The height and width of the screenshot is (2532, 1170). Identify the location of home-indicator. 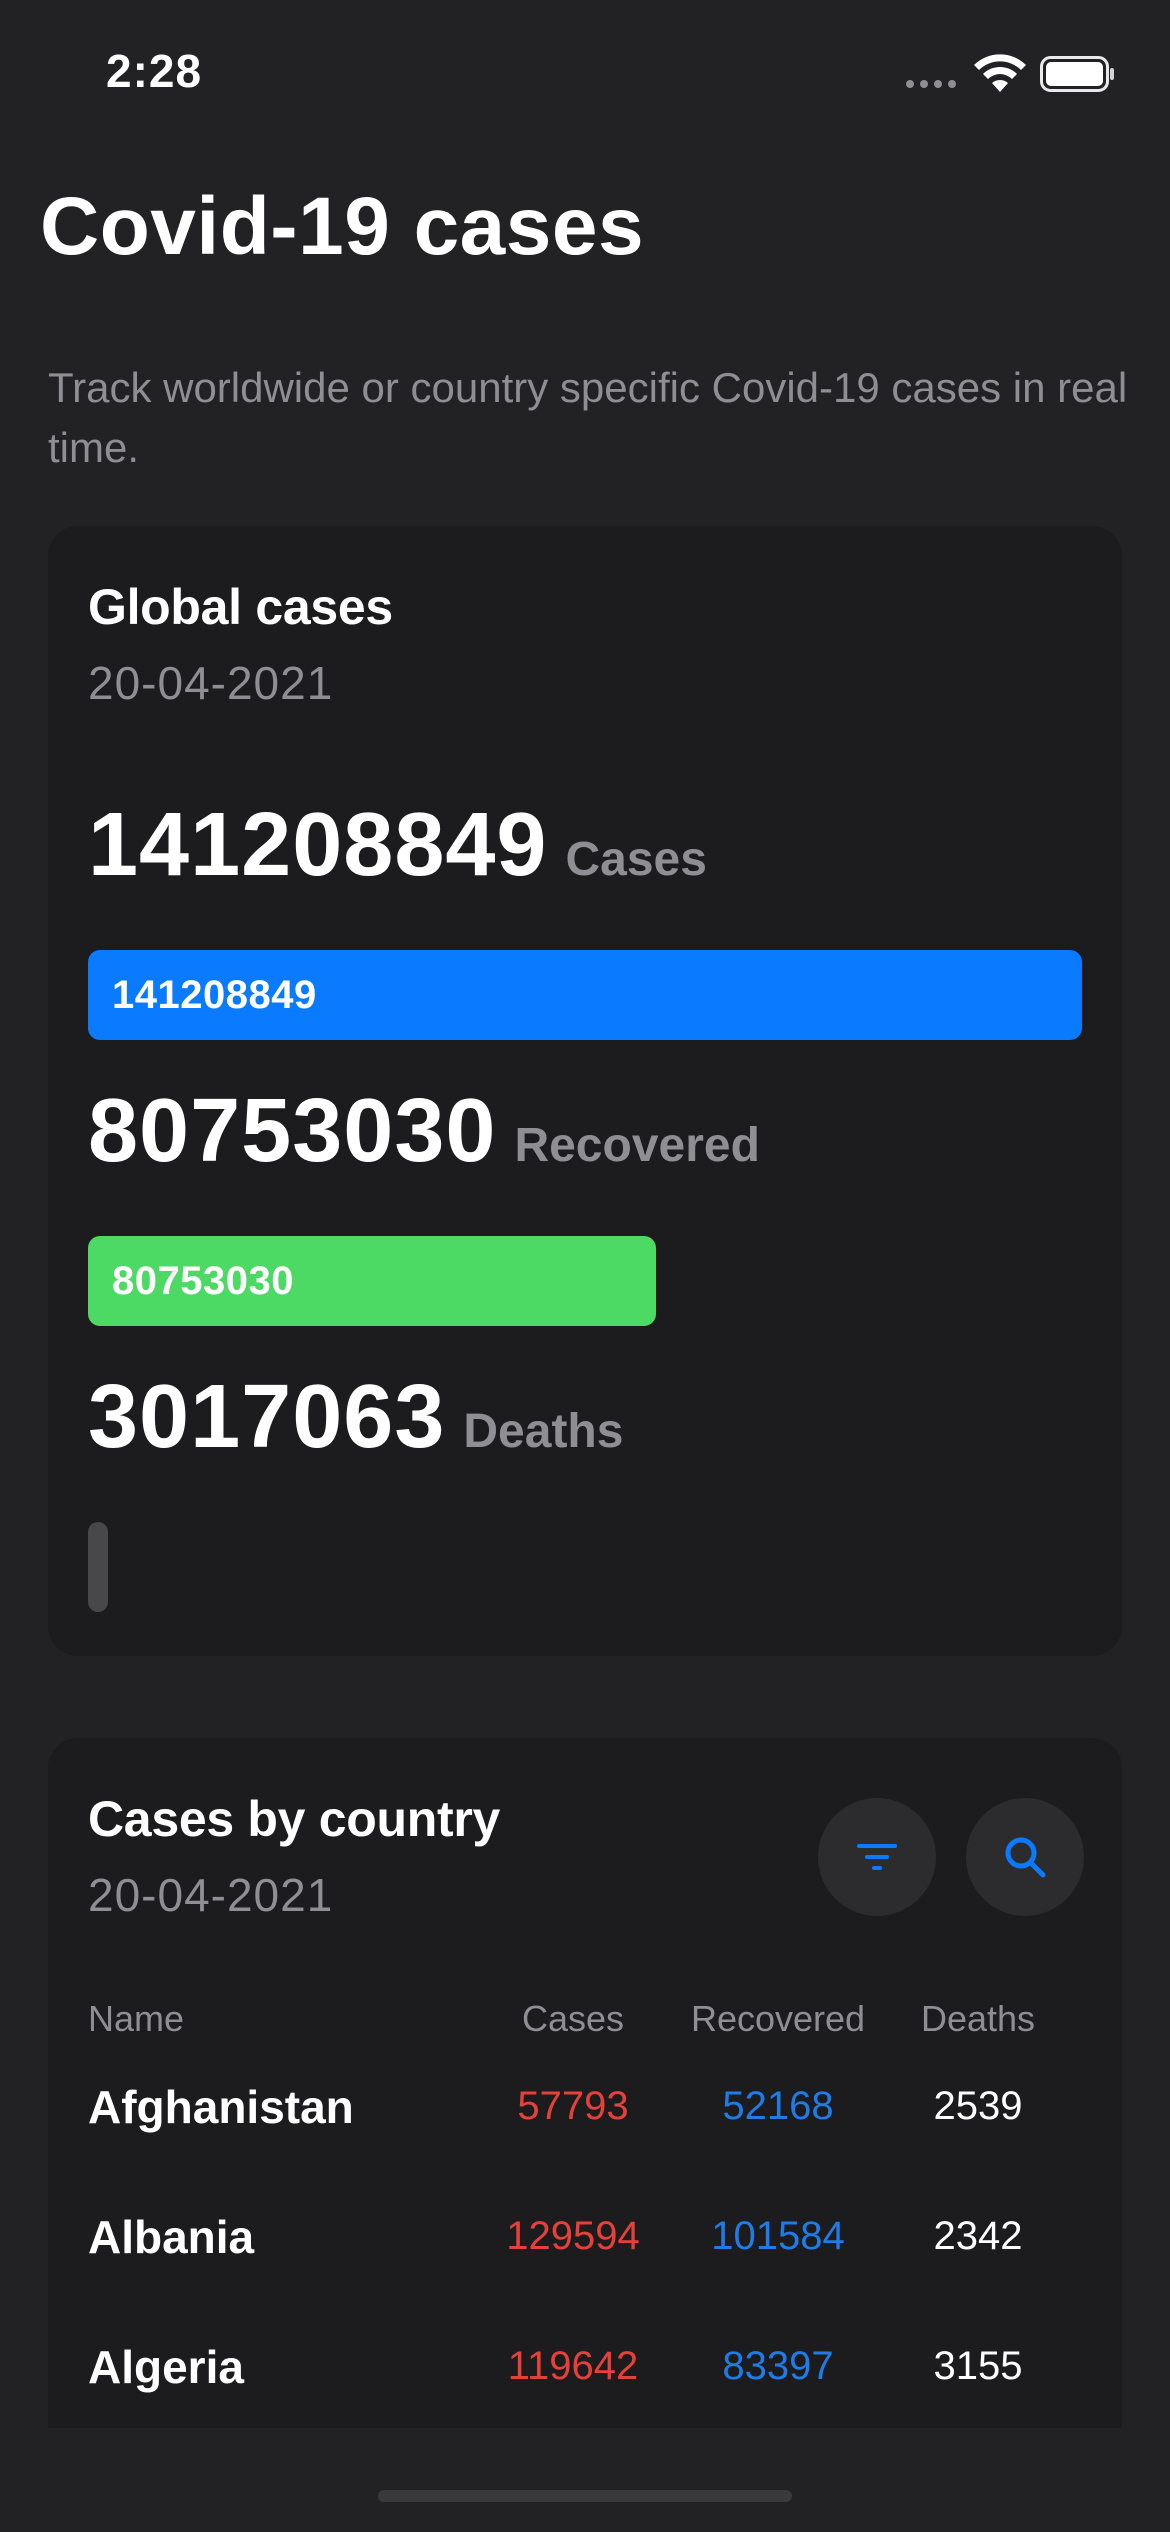
(585, 2496).